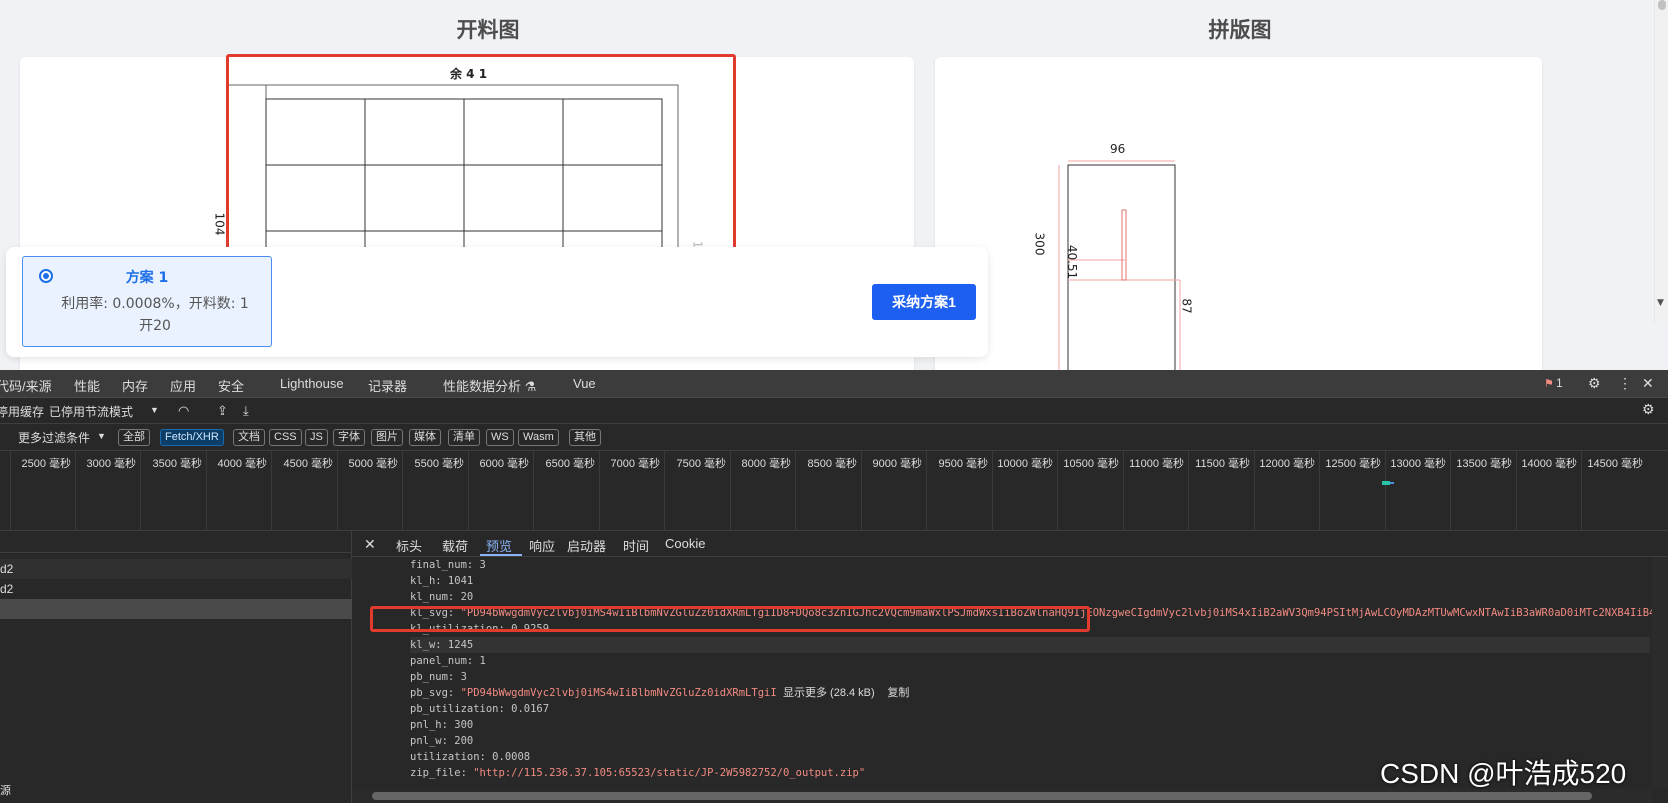  Describe the element at coordinates (636, 545) in the screenshot. I see `tab-timing: 时间` at that location.